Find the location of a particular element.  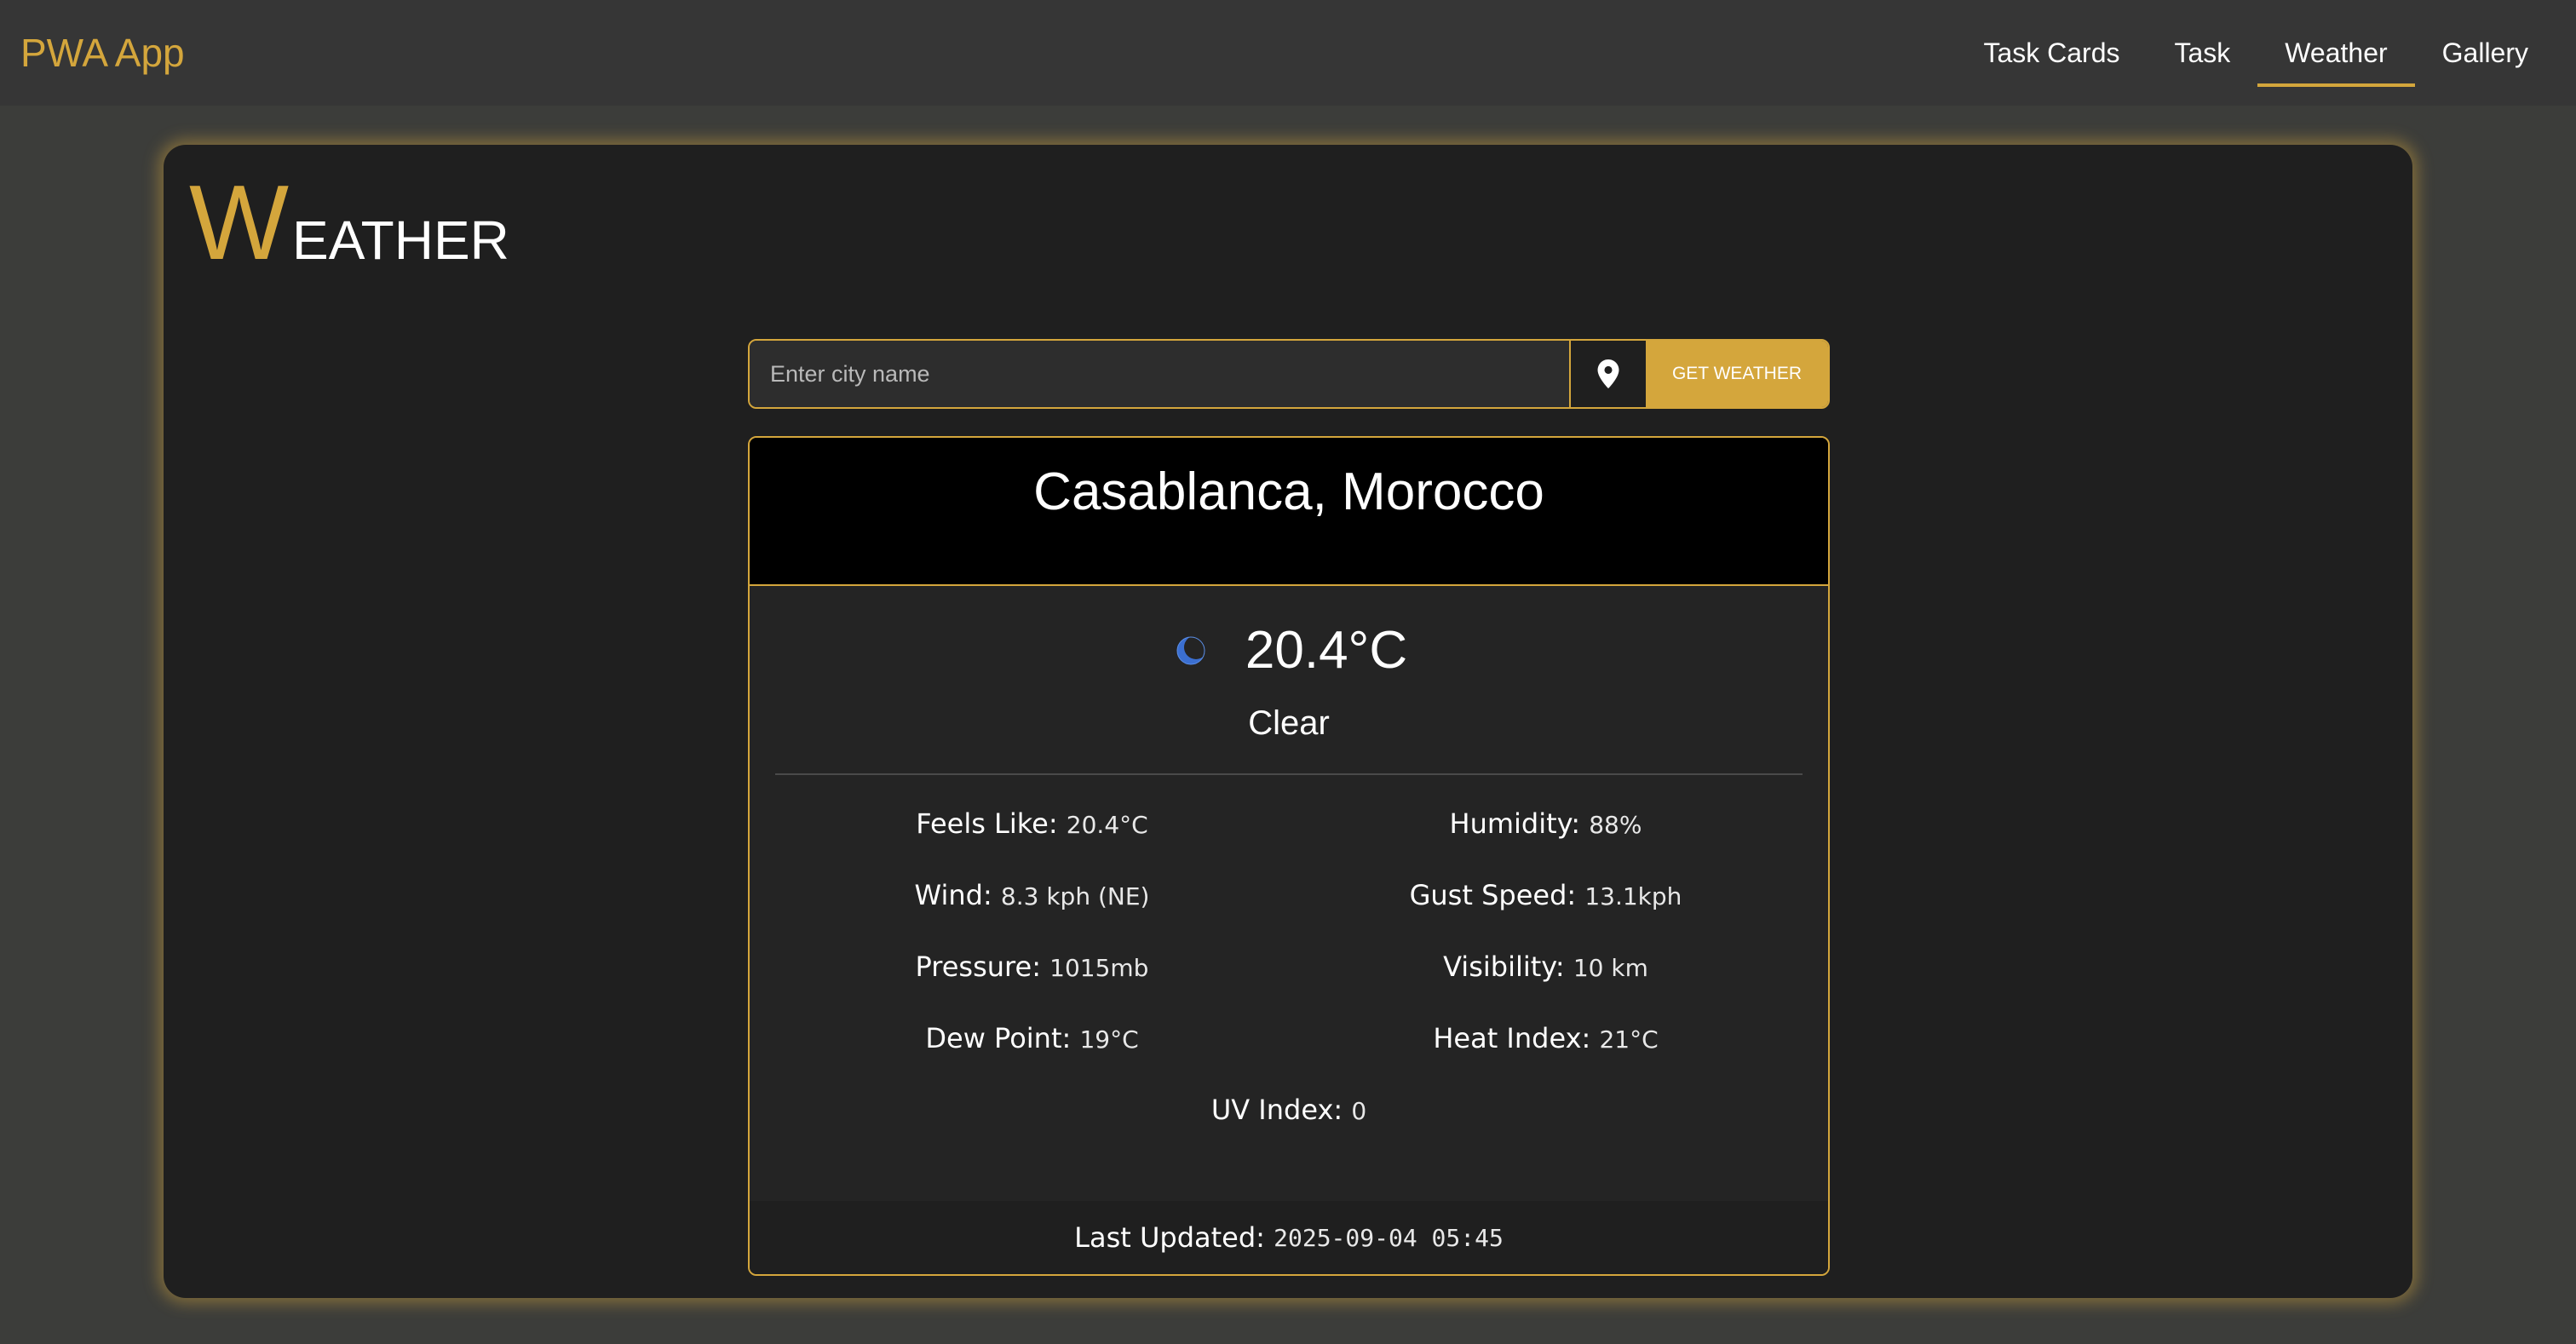

weather-condition: Clear is located at coordinates (1289, 723).